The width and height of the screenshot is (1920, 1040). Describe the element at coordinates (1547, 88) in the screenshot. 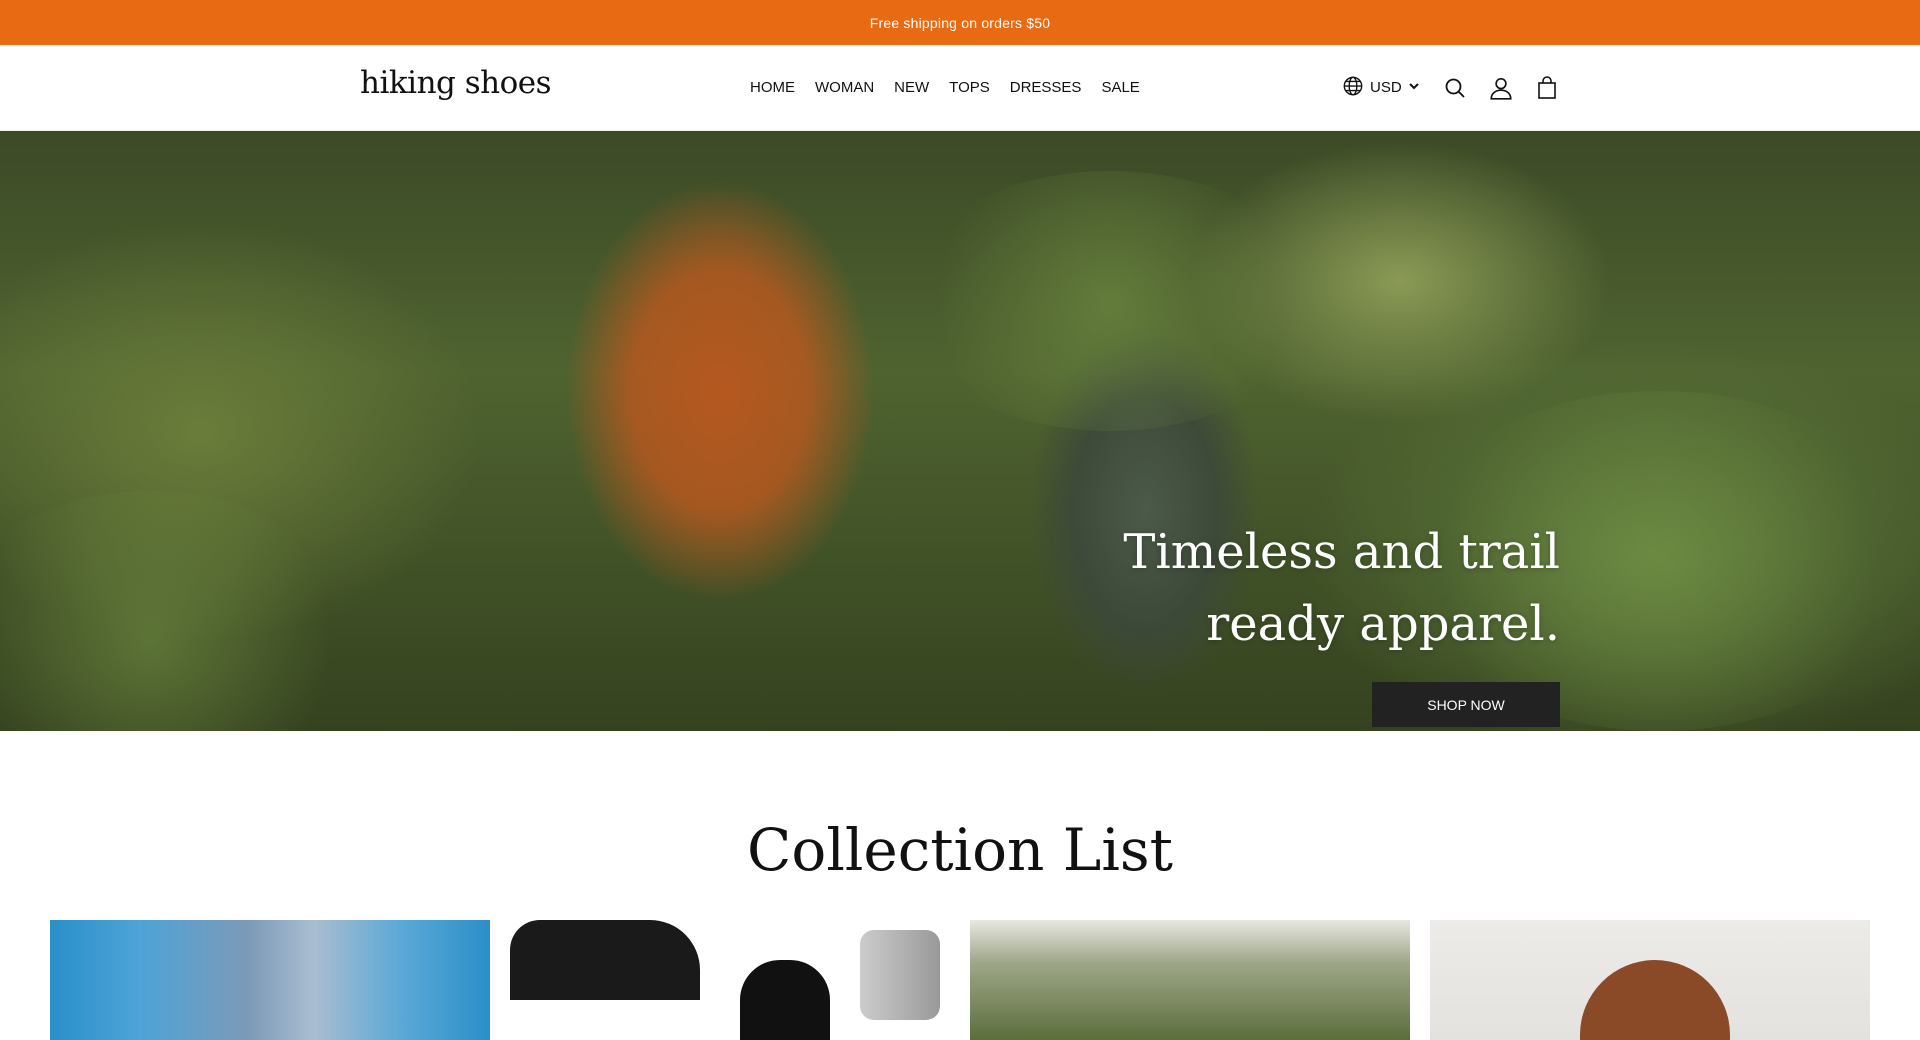

I see `cart-icon` at that location.